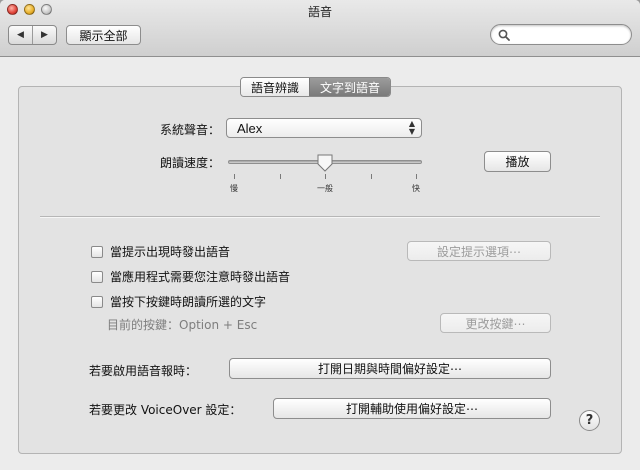 The height and width of the screenshot is (470, 640). I want to click on voiceover-label: 若要更改 VoiceOver 設定：, so click(165, 410).